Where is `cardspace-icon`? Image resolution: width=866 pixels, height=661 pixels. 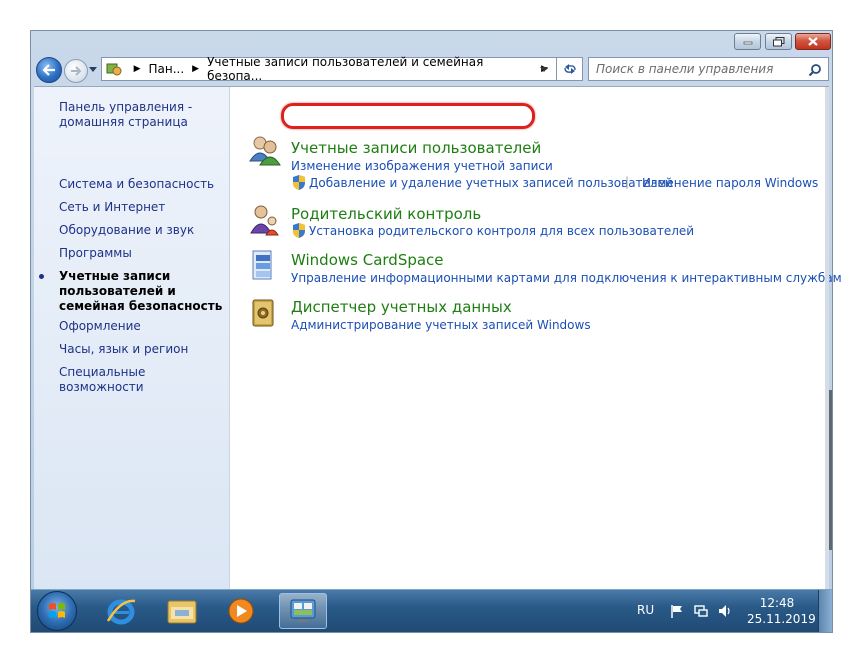
cardspace-icon is located at coordinates (264, 266).